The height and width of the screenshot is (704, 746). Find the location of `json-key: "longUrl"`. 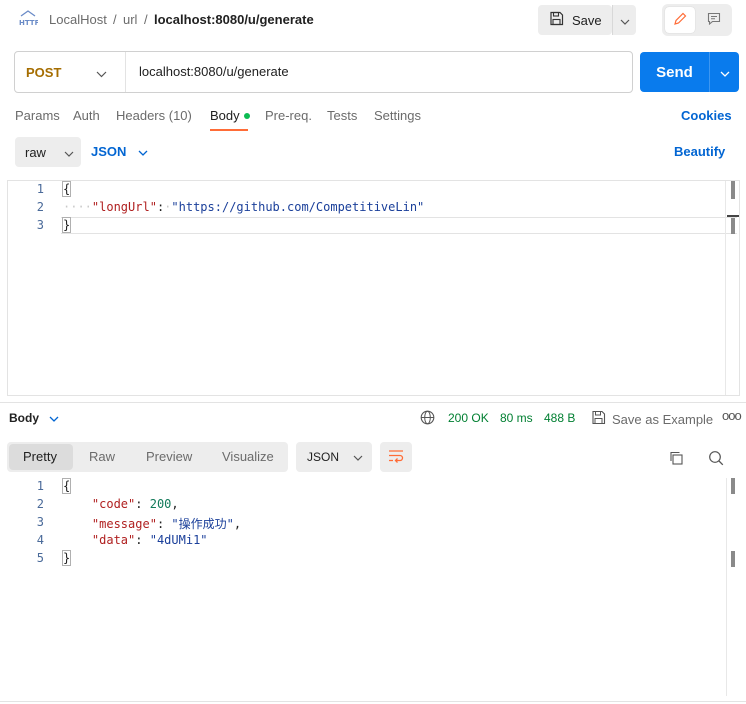

json-key: "longUrl" is located at coordinates (124, 207).